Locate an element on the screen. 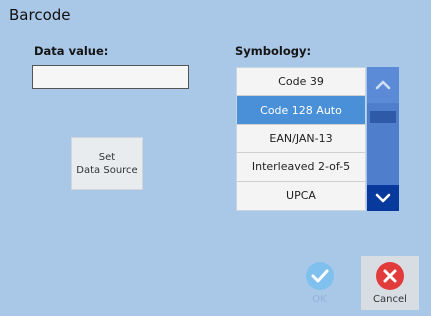  window-title: Barcode is located at coordinates (40, 15).